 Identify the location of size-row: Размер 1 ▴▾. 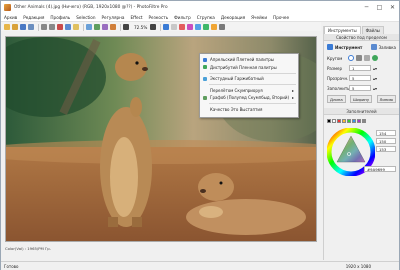
(361, 68).